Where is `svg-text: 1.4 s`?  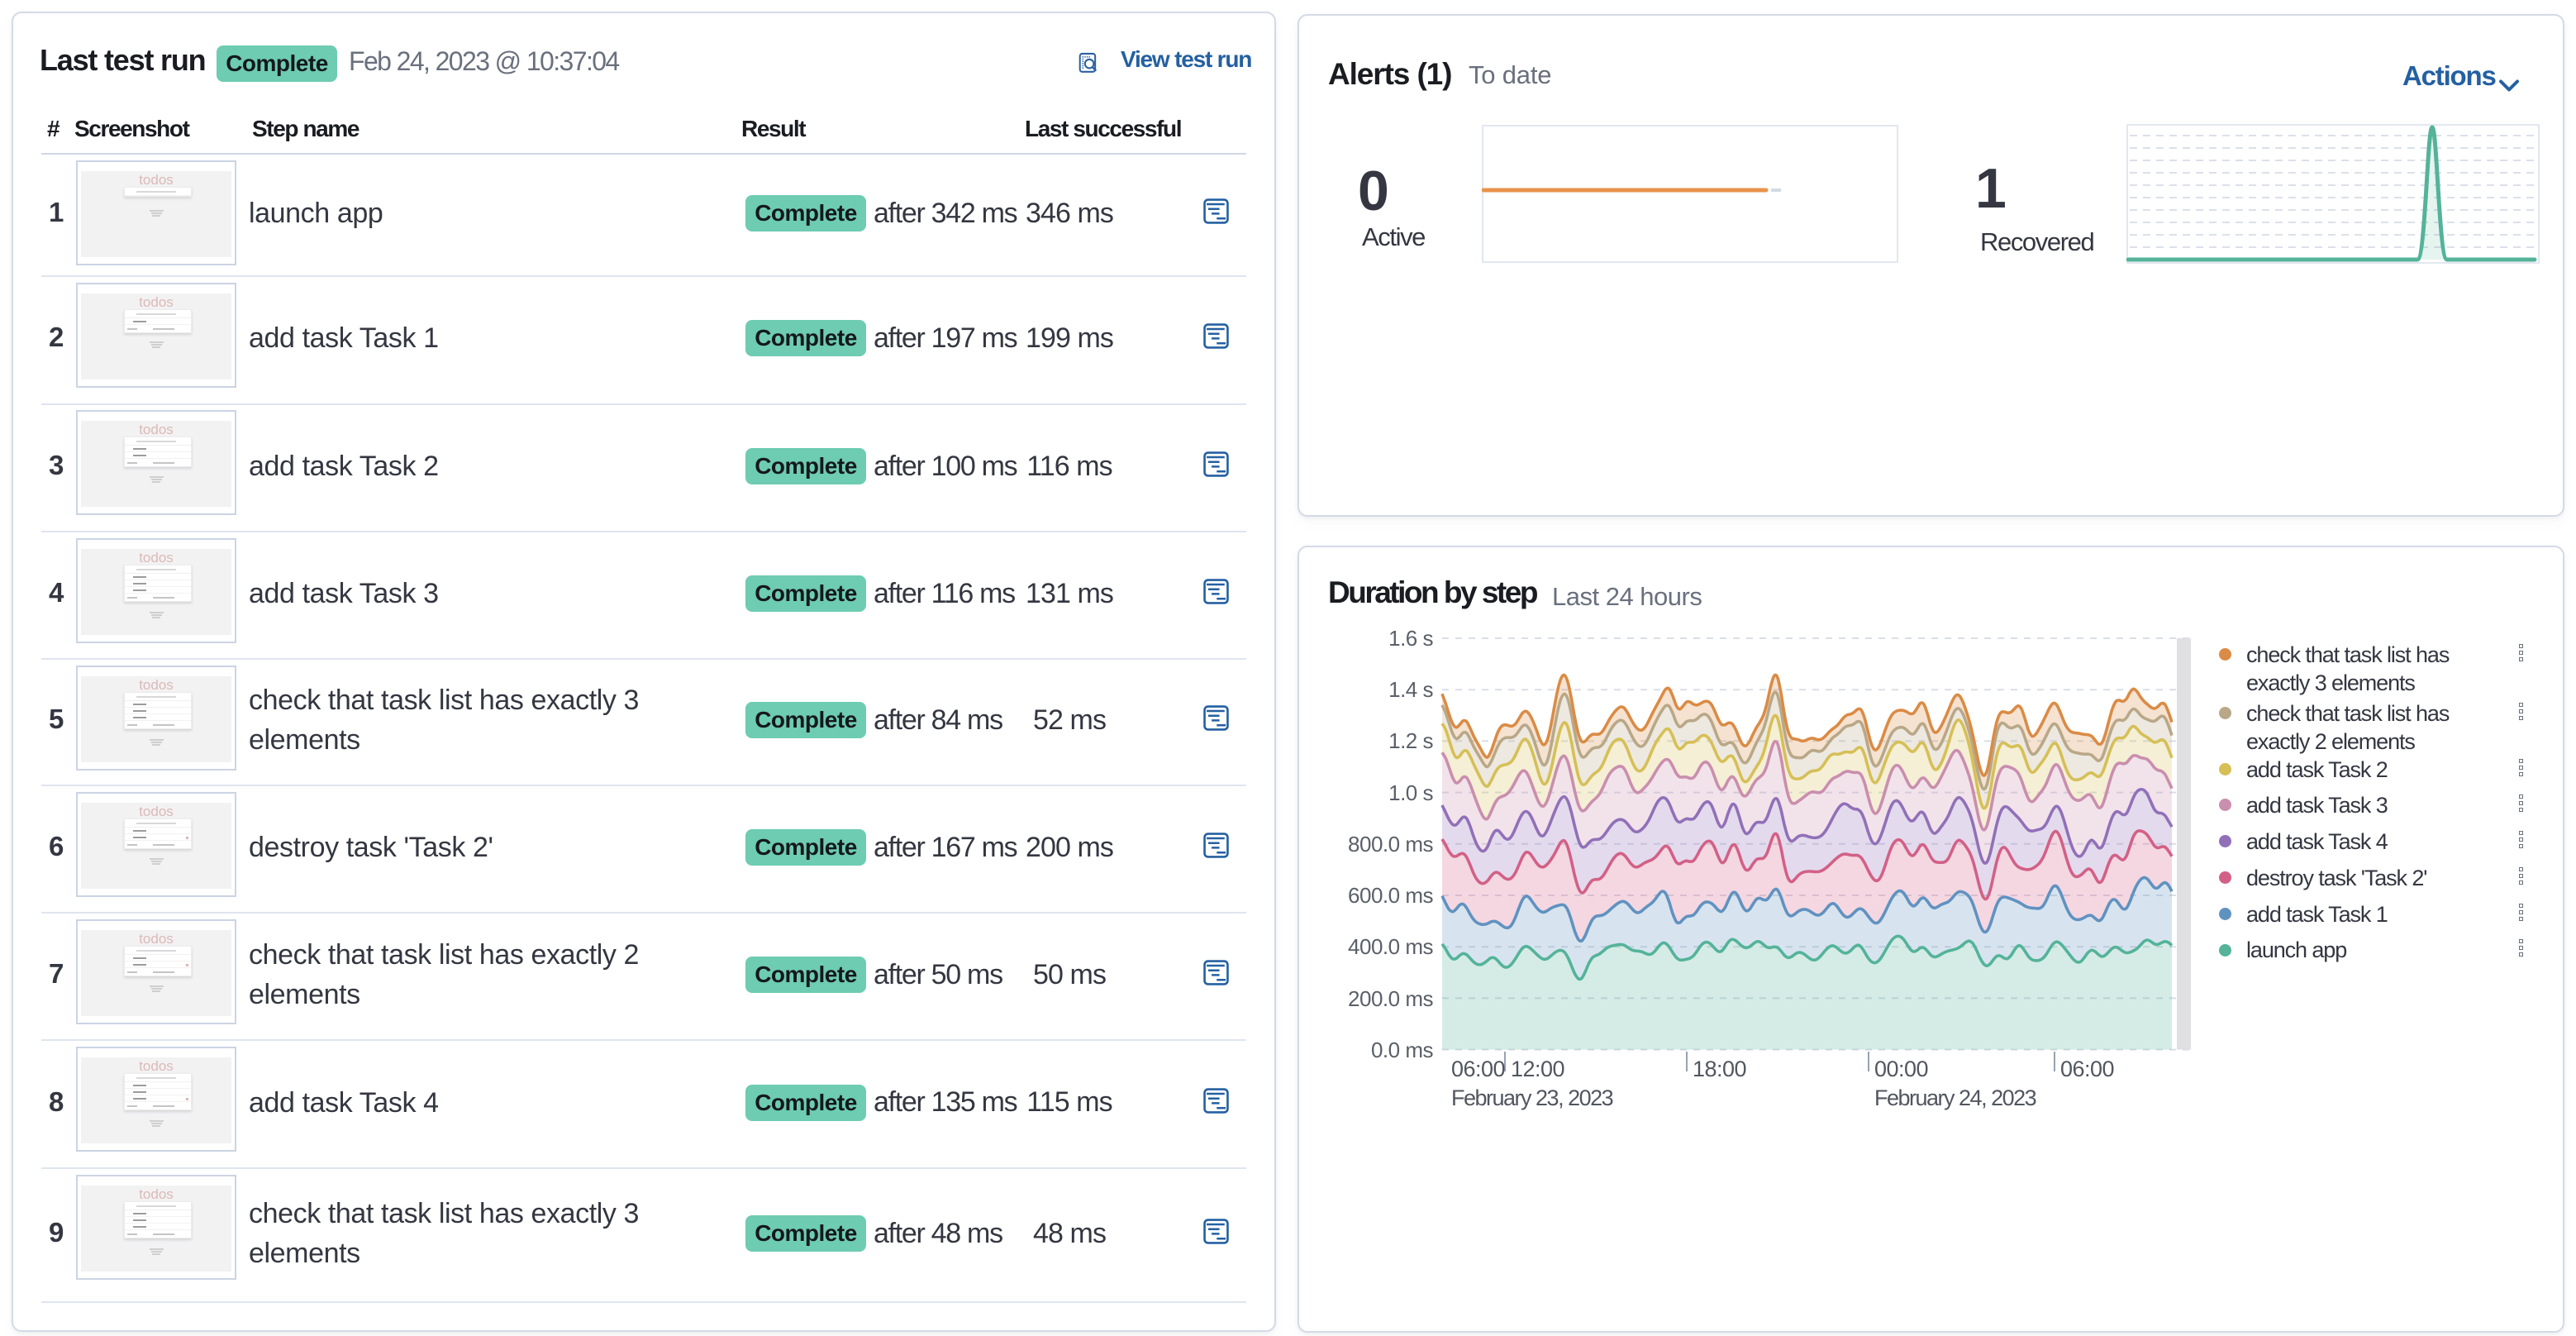 svg-text: 1.4 s is located at coordinates (1411, 689).